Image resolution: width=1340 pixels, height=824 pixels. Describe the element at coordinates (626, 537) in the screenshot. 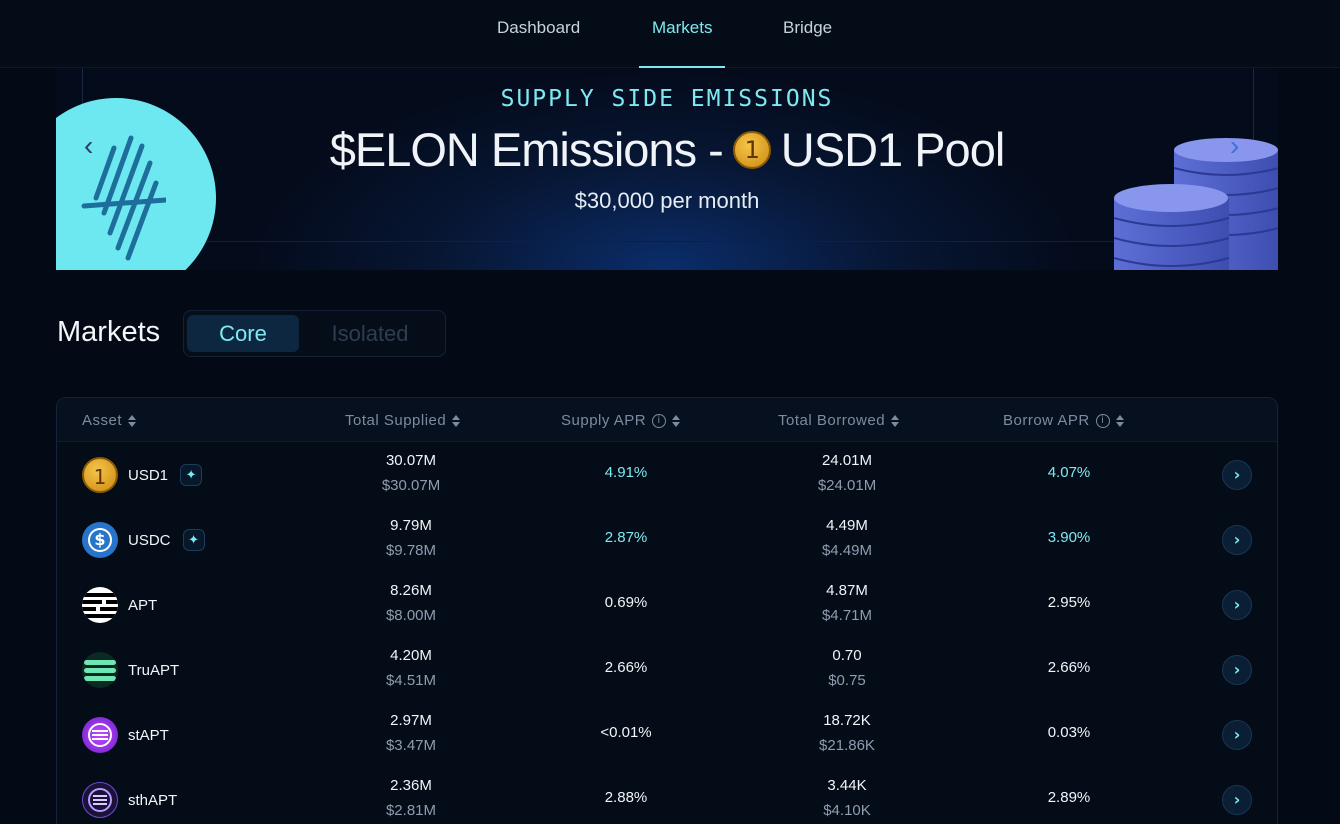

I see `supply-apr-cell: 2.87%` at that location.